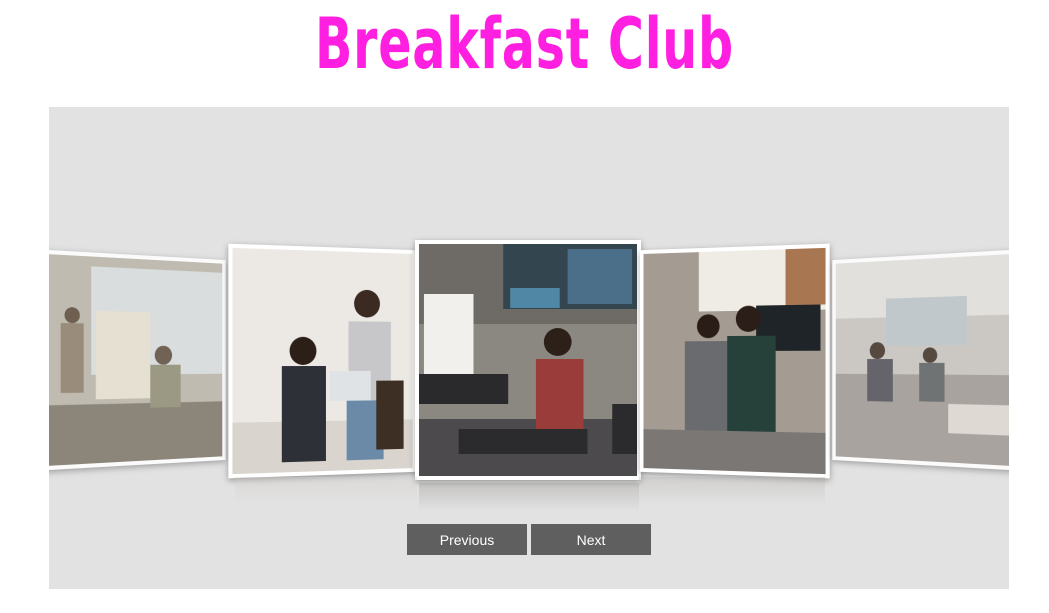  I want to click on carousel-slide-3-active, so click(528, 360).